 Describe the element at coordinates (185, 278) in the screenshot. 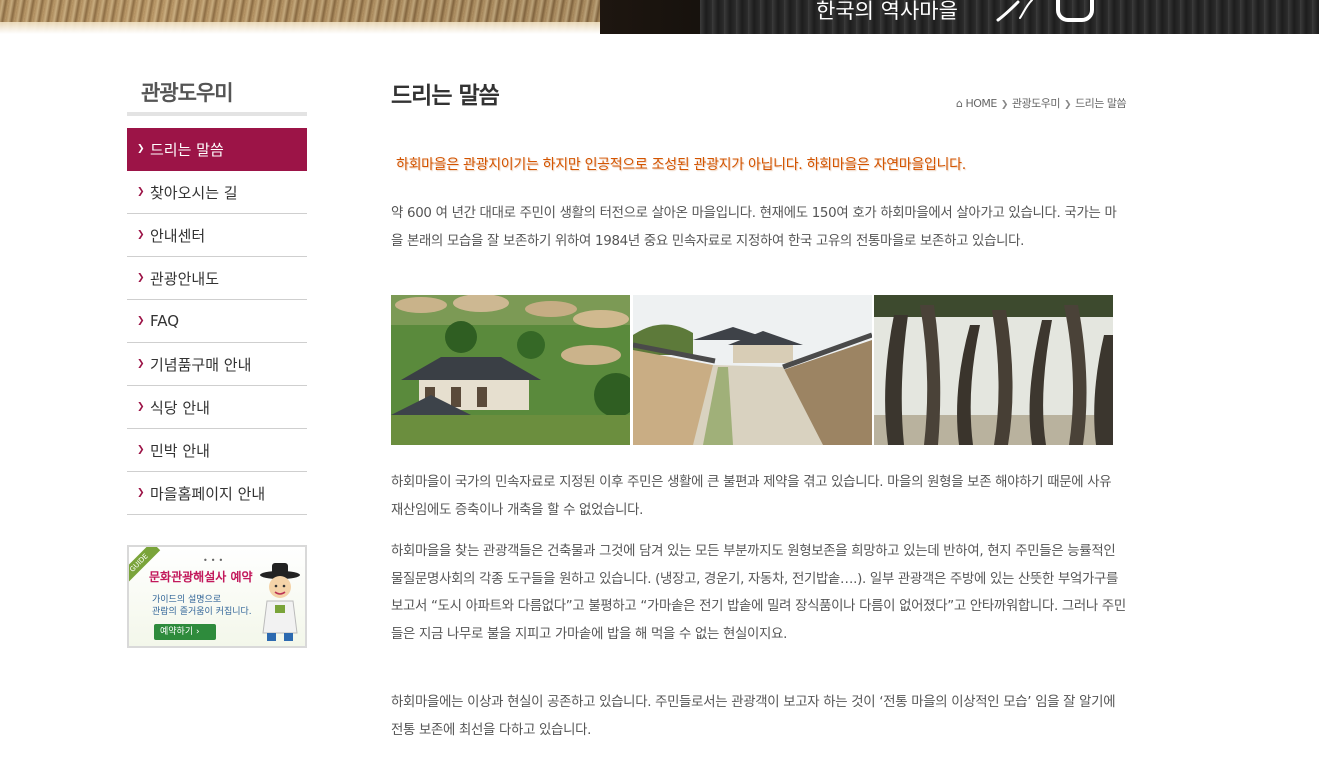

I see `sidebar-item-label: 관광안내도` at that location.